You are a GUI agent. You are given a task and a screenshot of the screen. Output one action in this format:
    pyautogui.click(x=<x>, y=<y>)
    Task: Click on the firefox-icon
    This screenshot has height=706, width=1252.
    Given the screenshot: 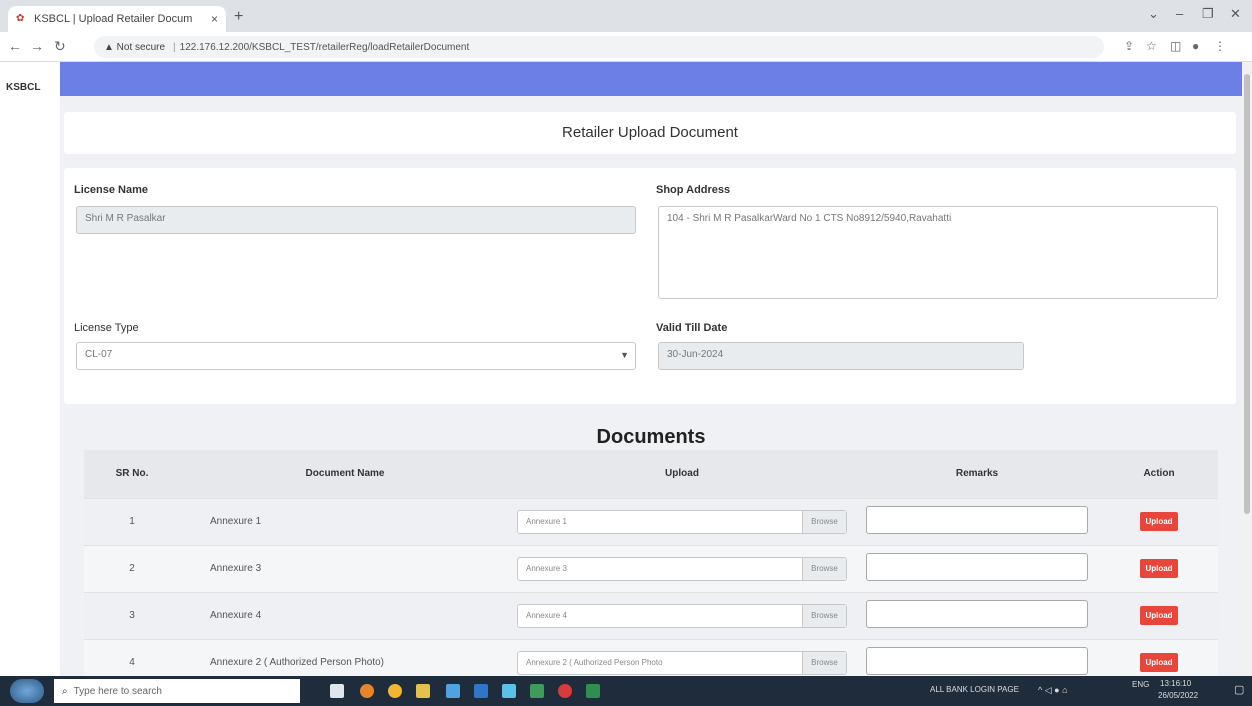 What is the action you would take?
    pyautogui.click(x=367, y=691)
    